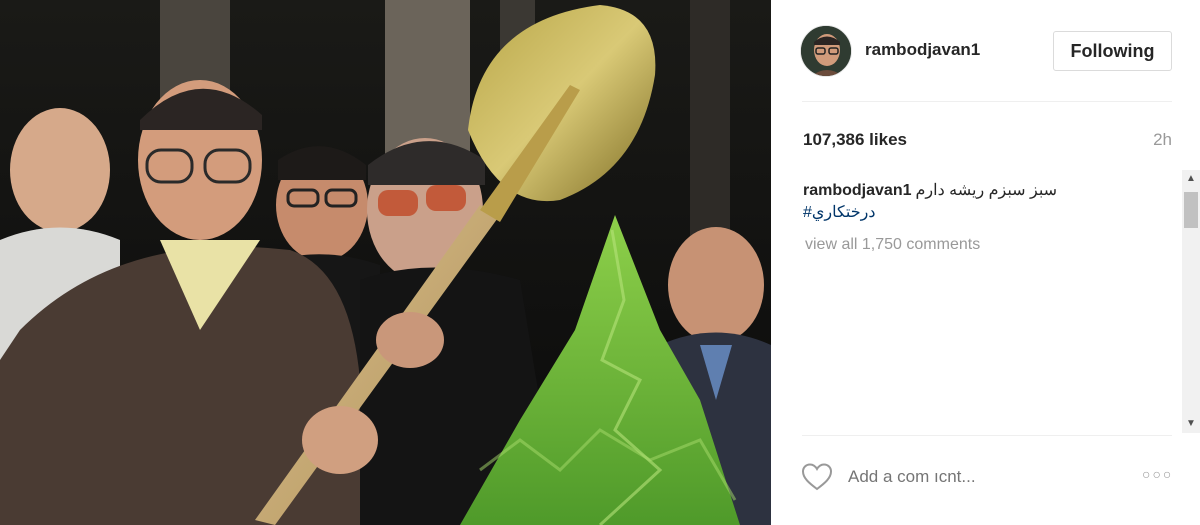 Image resolution: width=1200 pixels, height=525 pixels. Describe the element at coordinates (986, 190) in the screenshot. I see `caption-text: سبز سبزم ریشه دارم` at that location.